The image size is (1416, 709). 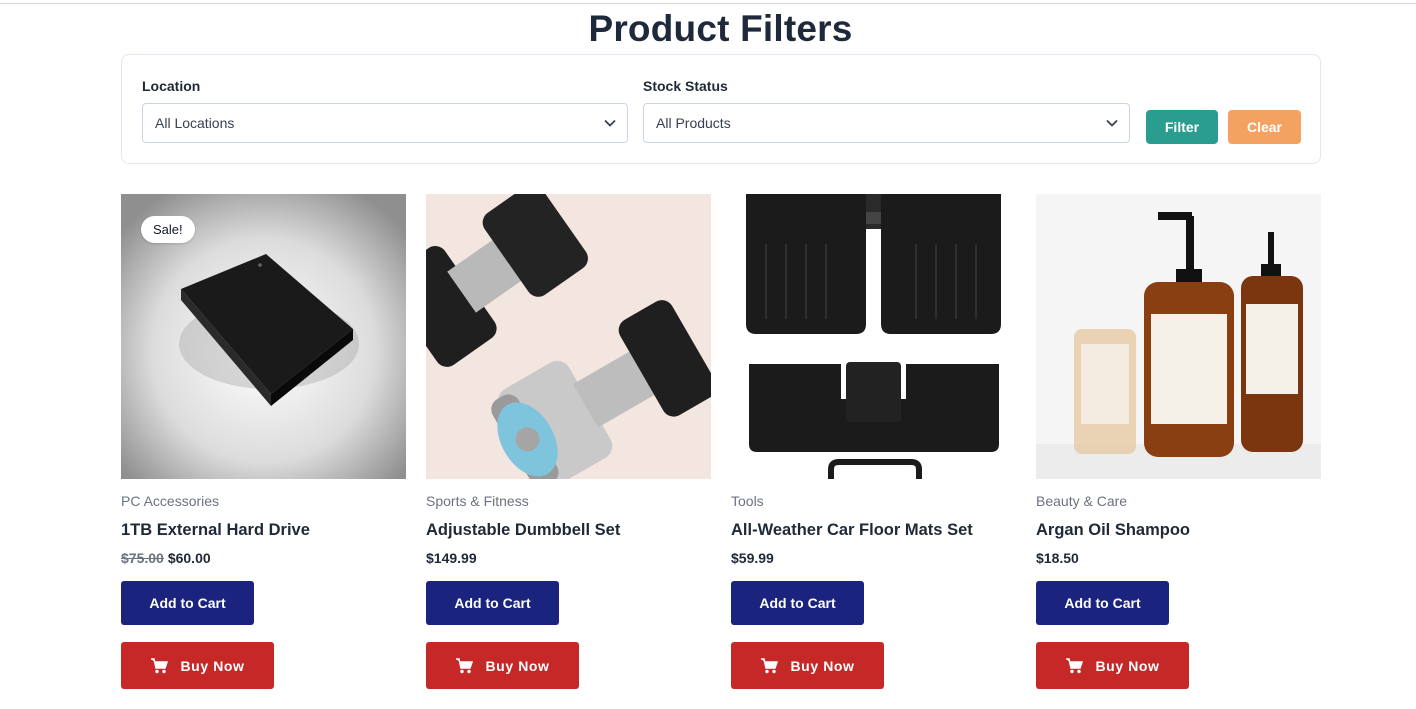 I want to click on sale-price: $60.00, so click(x=189, y=558).